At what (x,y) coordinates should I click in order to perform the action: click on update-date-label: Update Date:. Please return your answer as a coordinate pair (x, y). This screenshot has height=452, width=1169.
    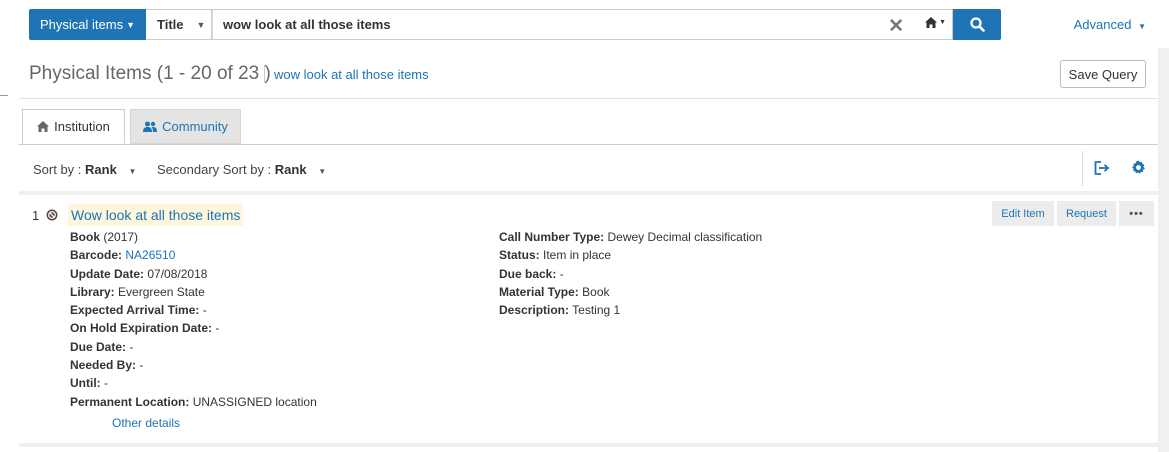
    Looking at the image, I should click on (107, 273).